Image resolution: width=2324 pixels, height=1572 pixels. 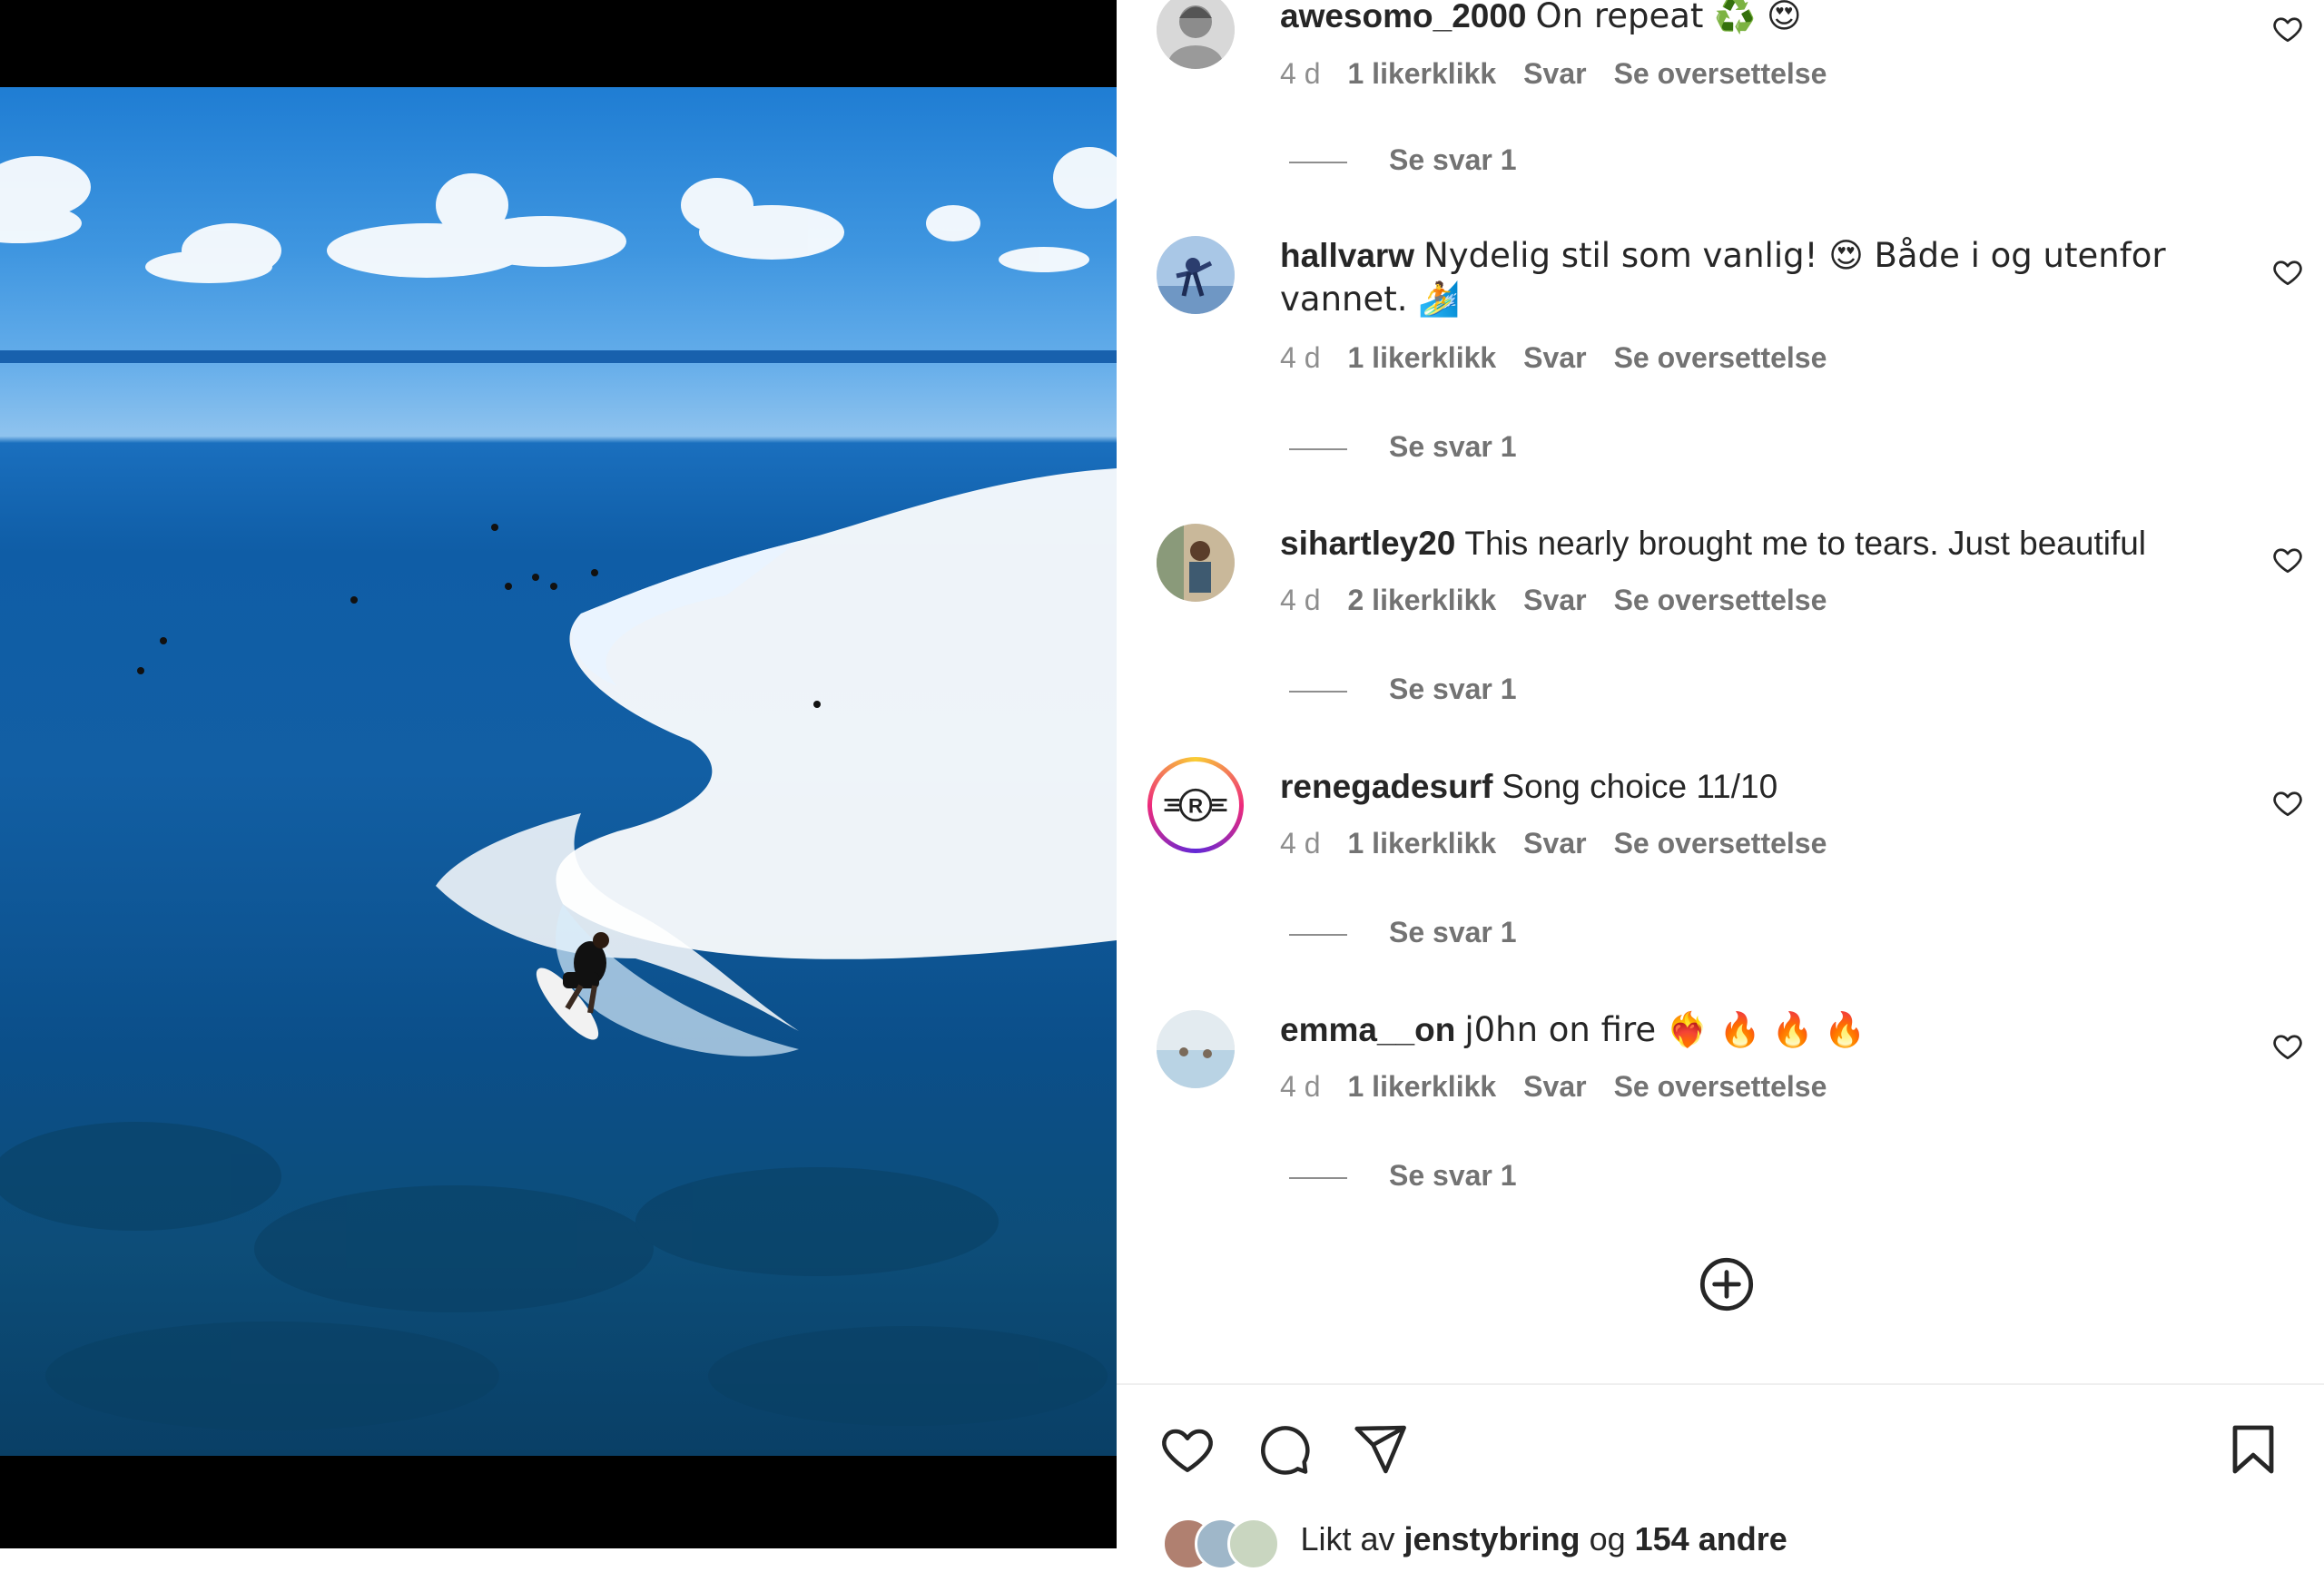 I want to click on comment-text: awesomo_2000 On repeat ♻️ 😍, so click(x=1734, y=19).